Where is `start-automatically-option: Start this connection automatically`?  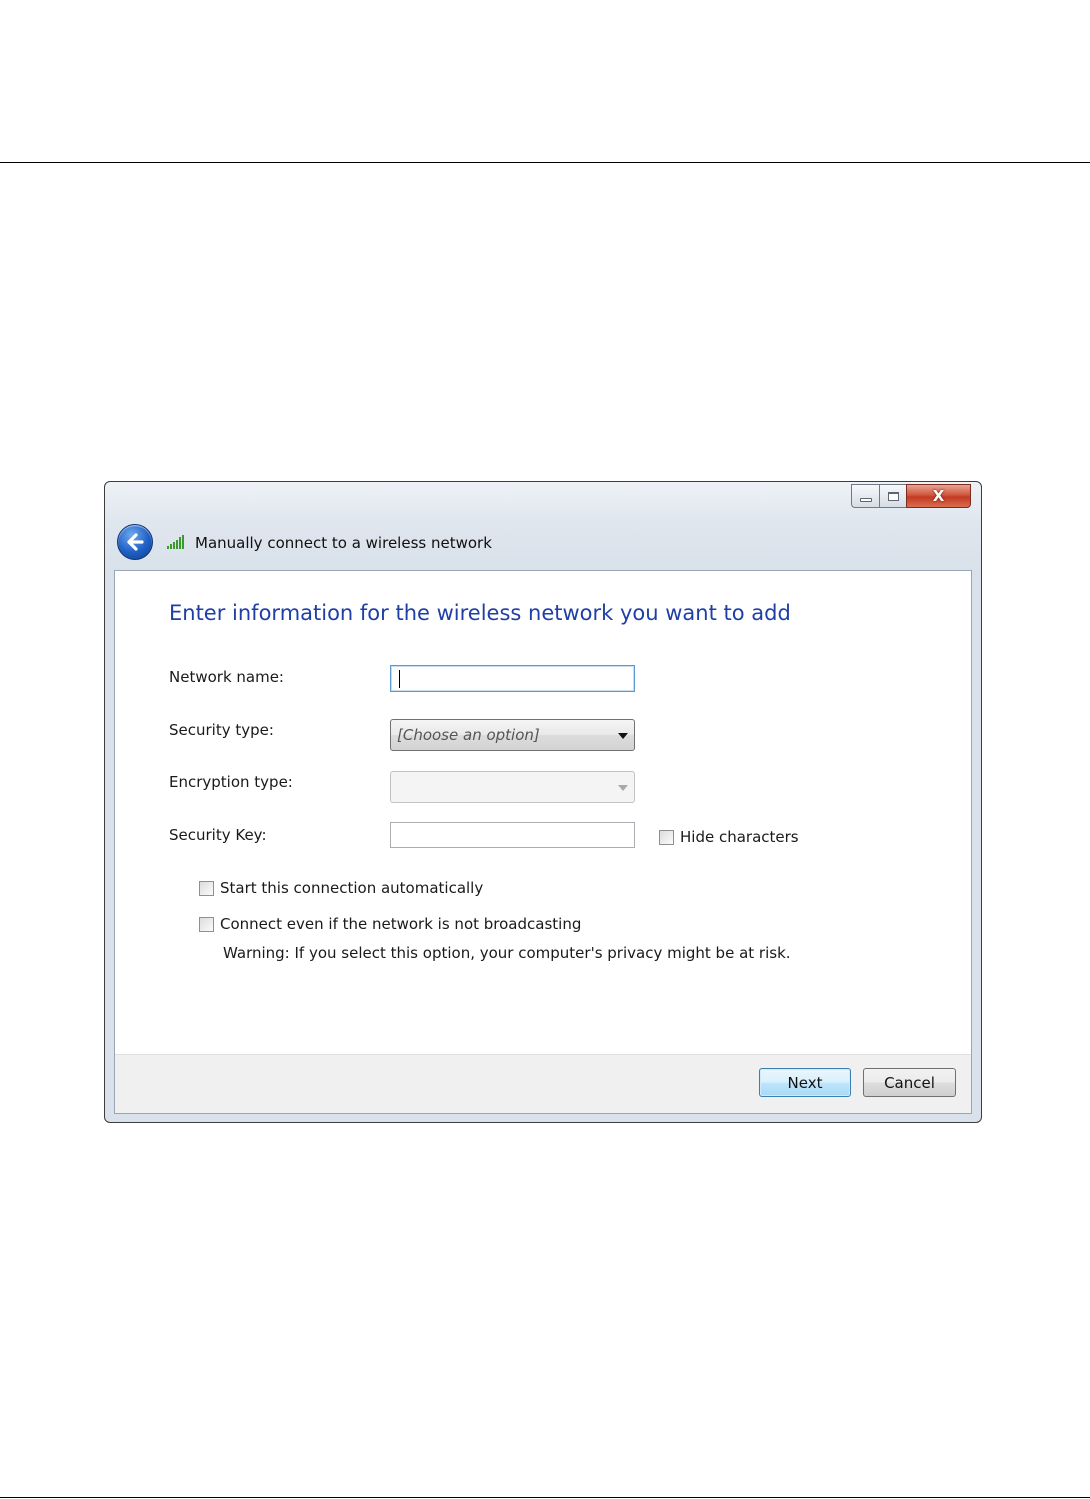
start-automatically-option: Start this connection automatically is located at coordinates (341, 888).